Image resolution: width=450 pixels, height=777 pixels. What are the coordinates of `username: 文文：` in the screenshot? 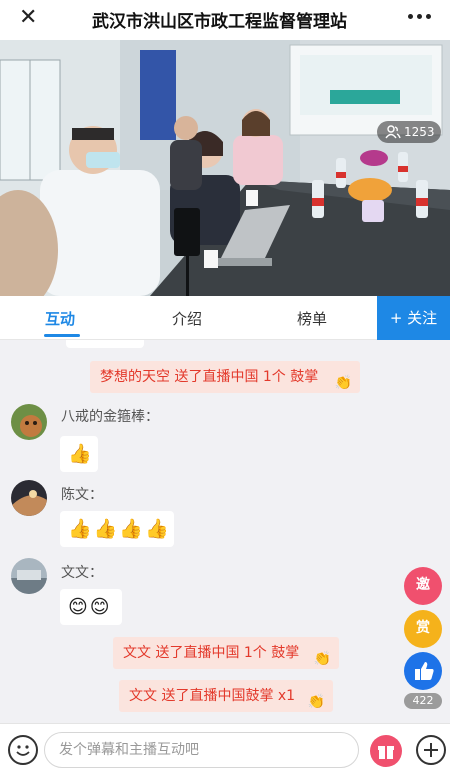 It's located at (82, 573).